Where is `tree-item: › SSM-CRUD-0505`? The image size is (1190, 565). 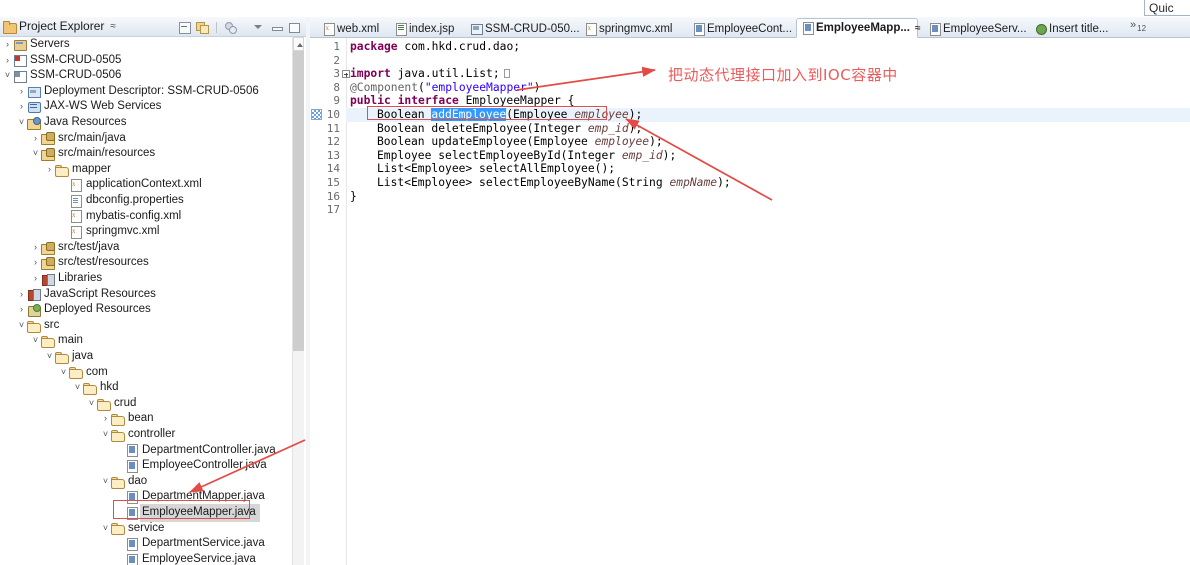
tree-item: › SSM-CRUD-0505 is located at coordinates (60, 61).